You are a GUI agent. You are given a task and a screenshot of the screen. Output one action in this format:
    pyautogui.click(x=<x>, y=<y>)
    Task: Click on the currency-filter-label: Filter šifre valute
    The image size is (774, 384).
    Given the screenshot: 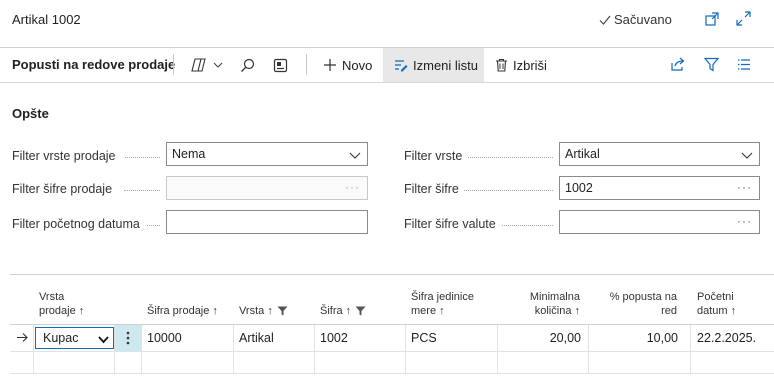 What is the action you would take?
    pyautogui.click(x=450, y=224)
    